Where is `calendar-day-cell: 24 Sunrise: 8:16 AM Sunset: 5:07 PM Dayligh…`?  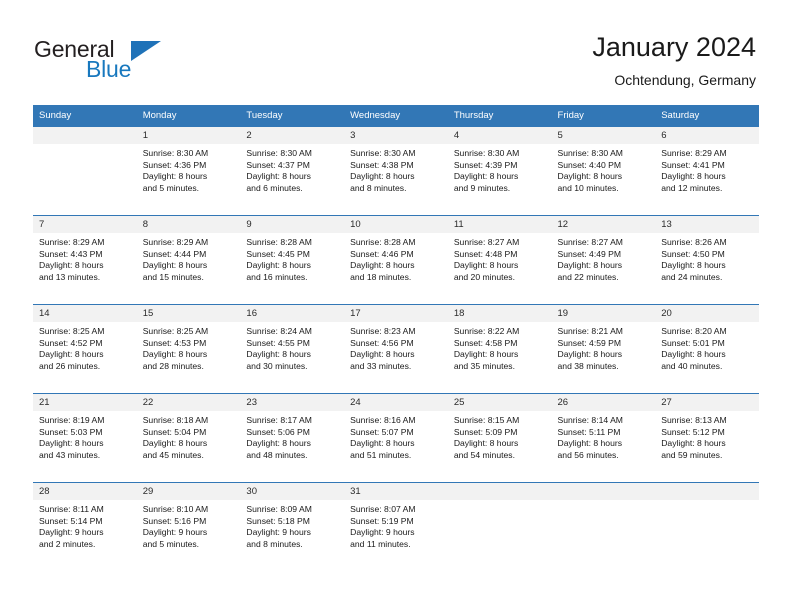 calendar-day-cell: 24 Sunrise: 8:16 AM Sunset: 5:07 PM Dayligh… is located at coordinates (396, 438).